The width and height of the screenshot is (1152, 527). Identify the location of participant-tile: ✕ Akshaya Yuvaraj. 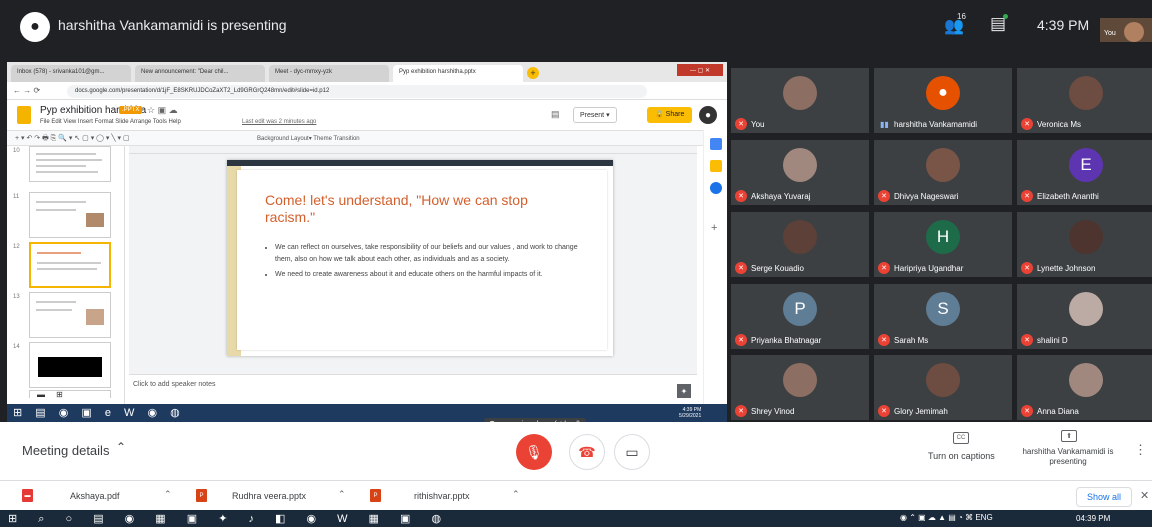
(800, 172).